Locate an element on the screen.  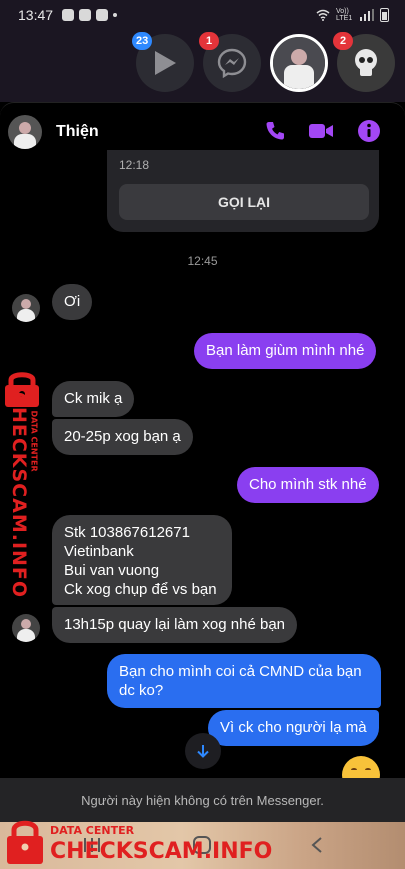
messenger-icon is located at coordinates (232, 63).